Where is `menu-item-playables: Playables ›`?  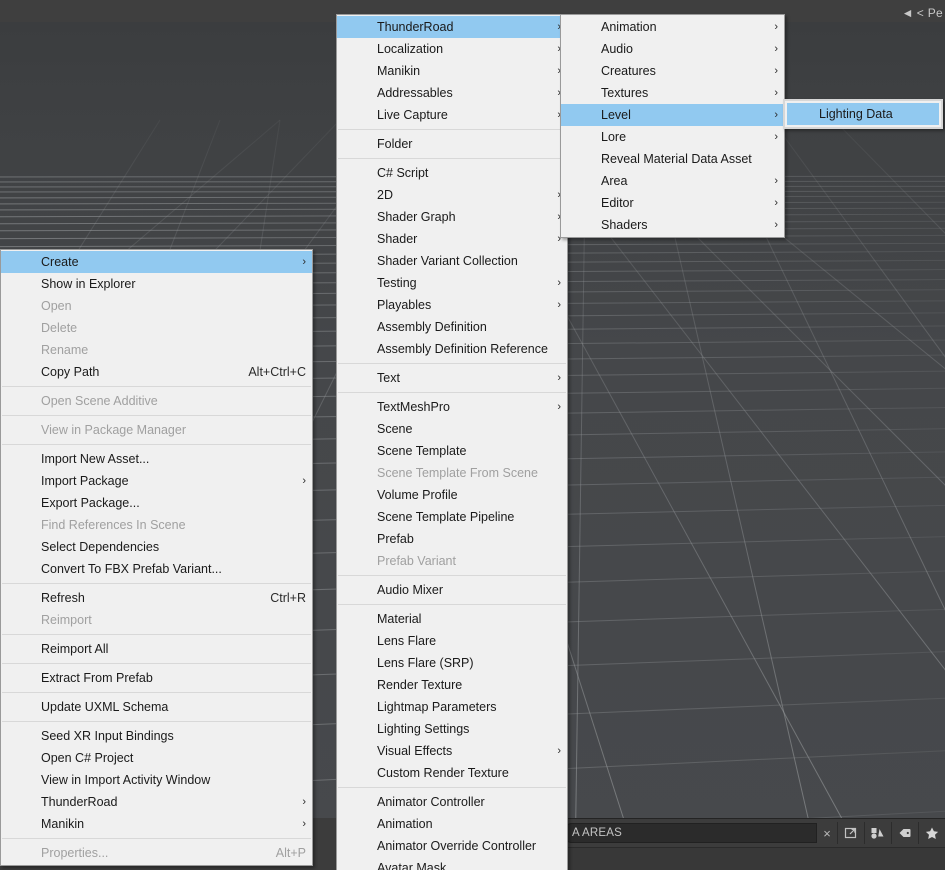 menu-item-playables: Playables › is located at coordinates (452, 305).